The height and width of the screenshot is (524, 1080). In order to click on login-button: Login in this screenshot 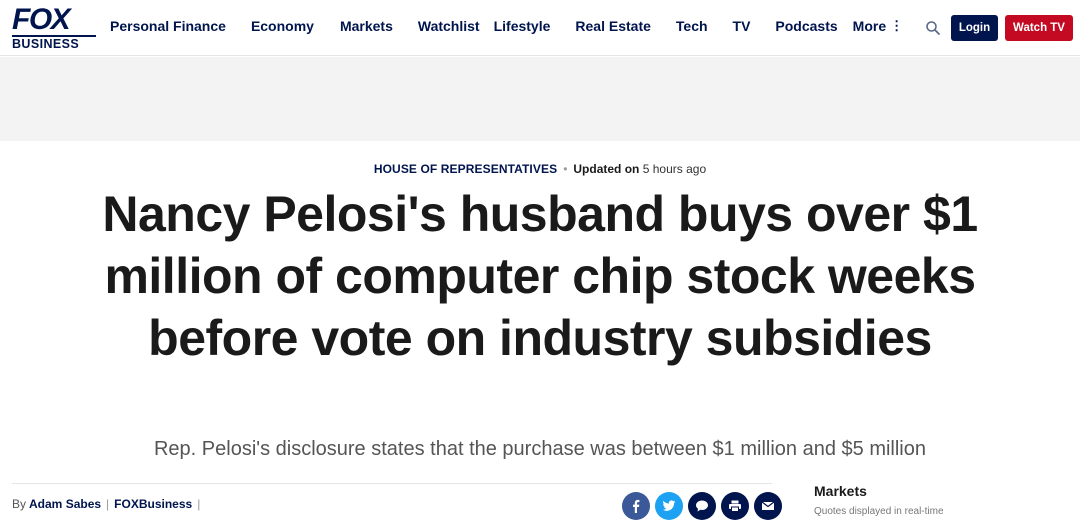, I will do `click(974, 28)`.